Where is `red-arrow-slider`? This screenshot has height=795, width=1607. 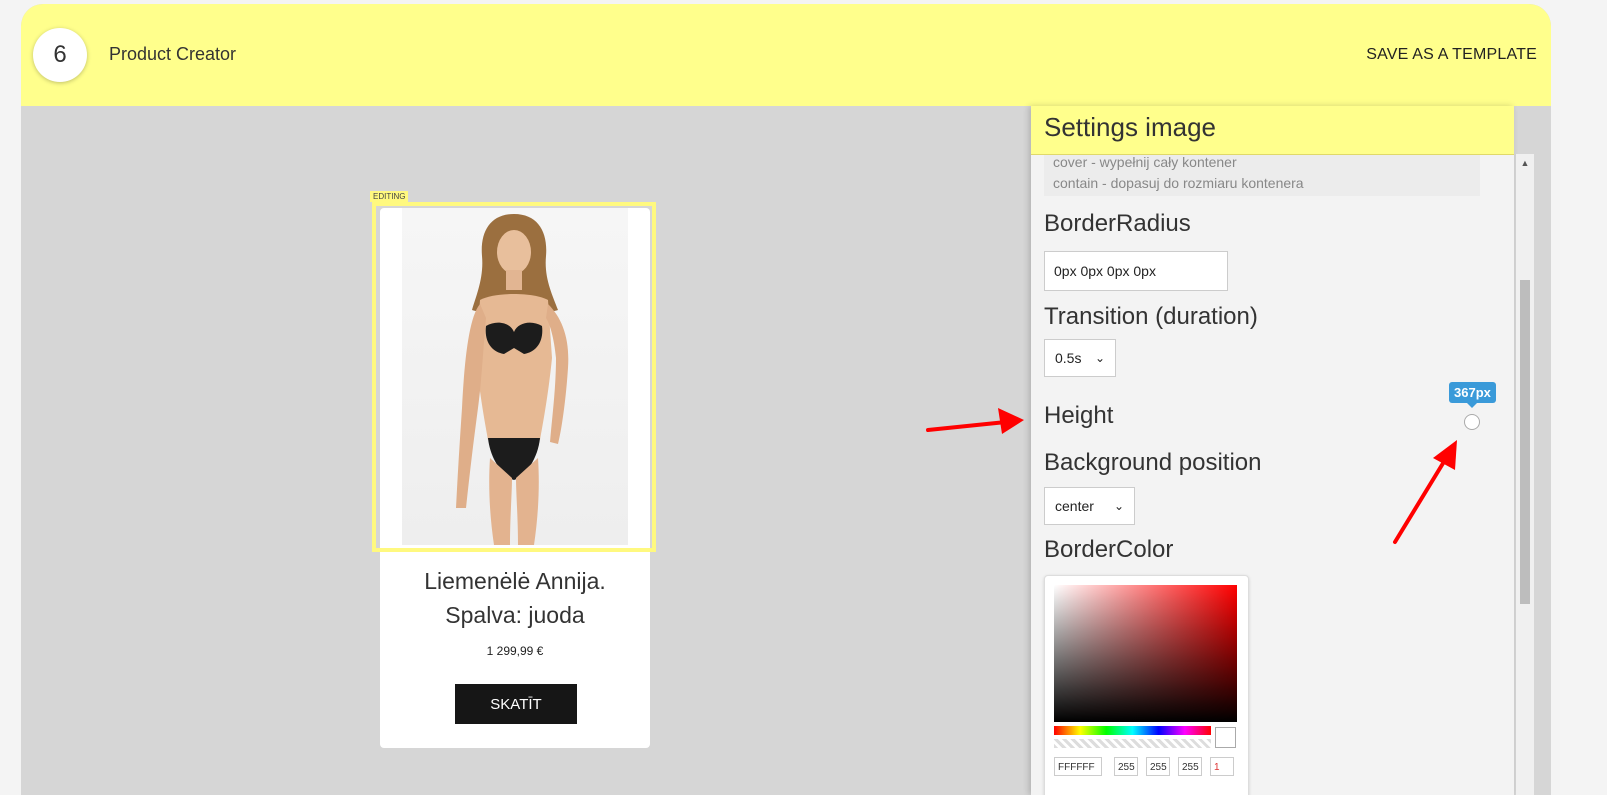
red-arrow-slider is located at coordinates (1425, 492).